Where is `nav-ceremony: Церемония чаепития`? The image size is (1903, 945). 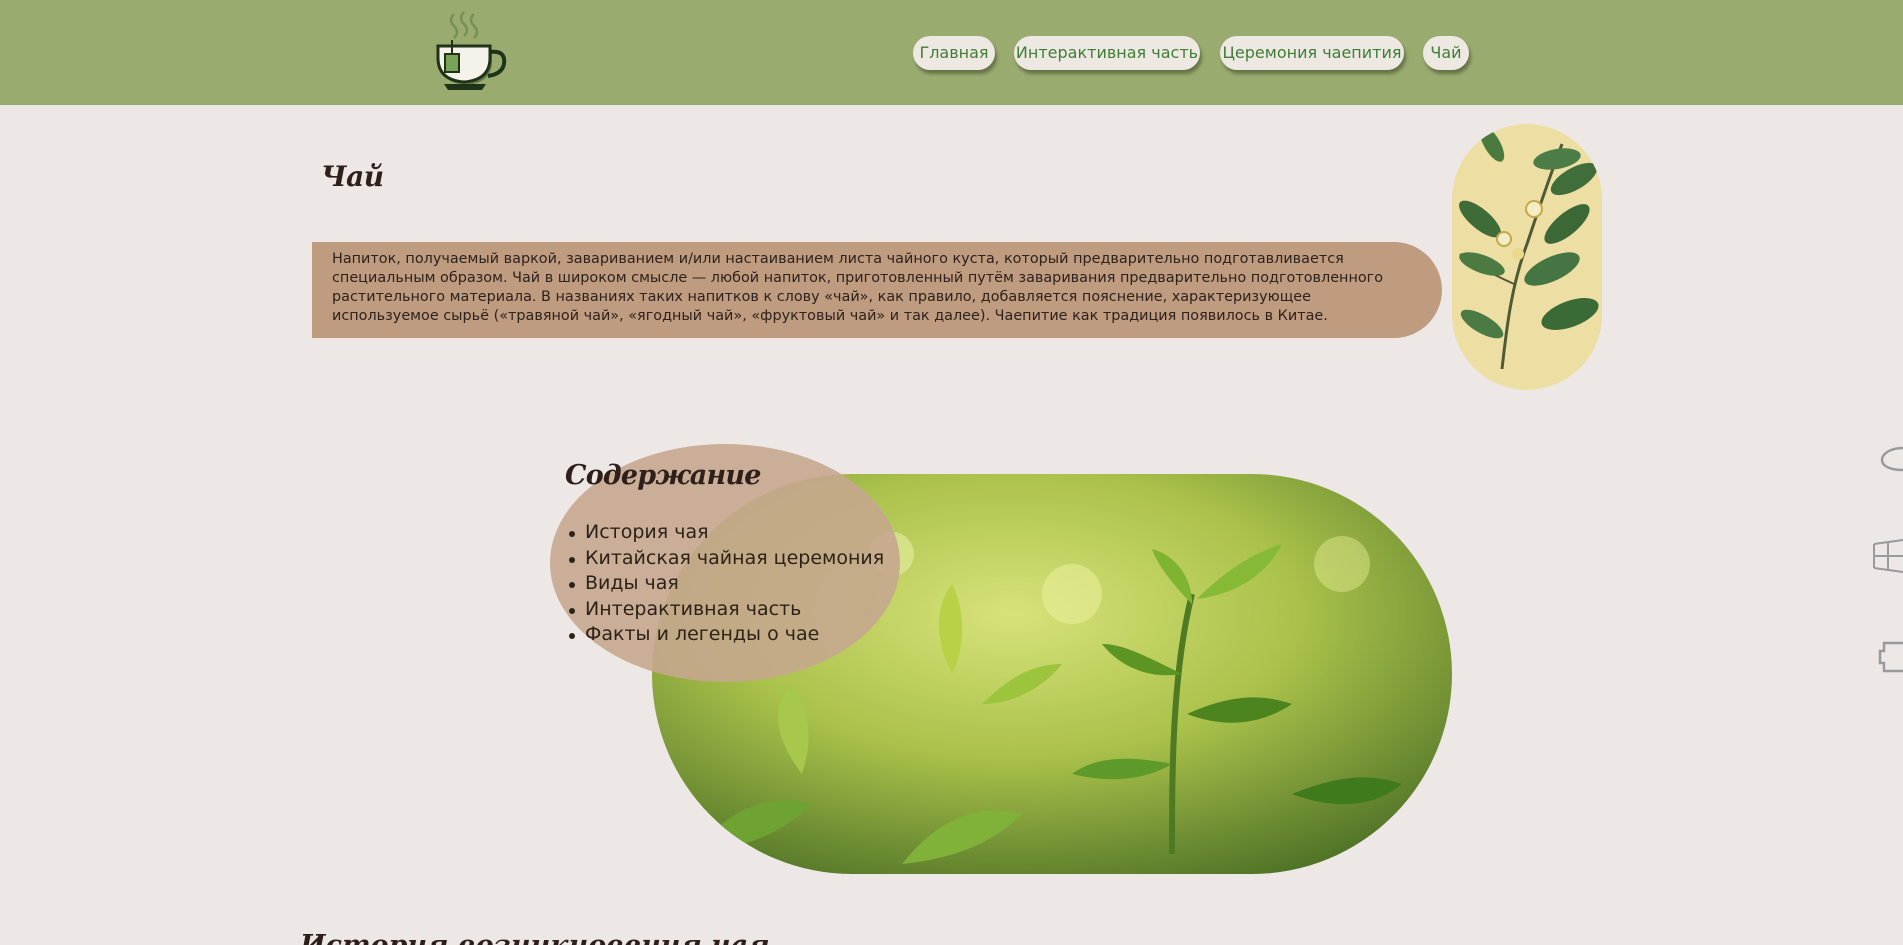 nav-ceremony: Церемония чаепития is located at coordinates (1312, 53).